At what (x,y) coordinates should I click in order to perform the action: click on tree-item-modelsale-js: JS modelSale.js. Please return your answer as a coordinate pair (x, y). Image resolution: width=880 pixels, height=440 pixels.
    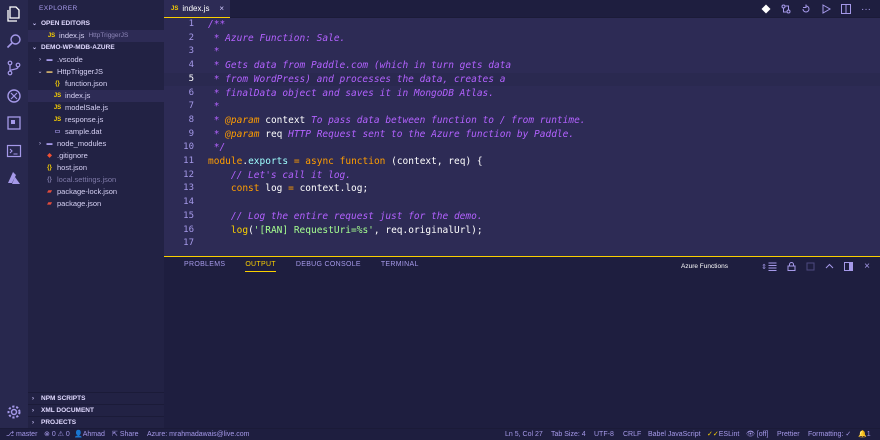
    Looking at the image, I should click on (96, 108).